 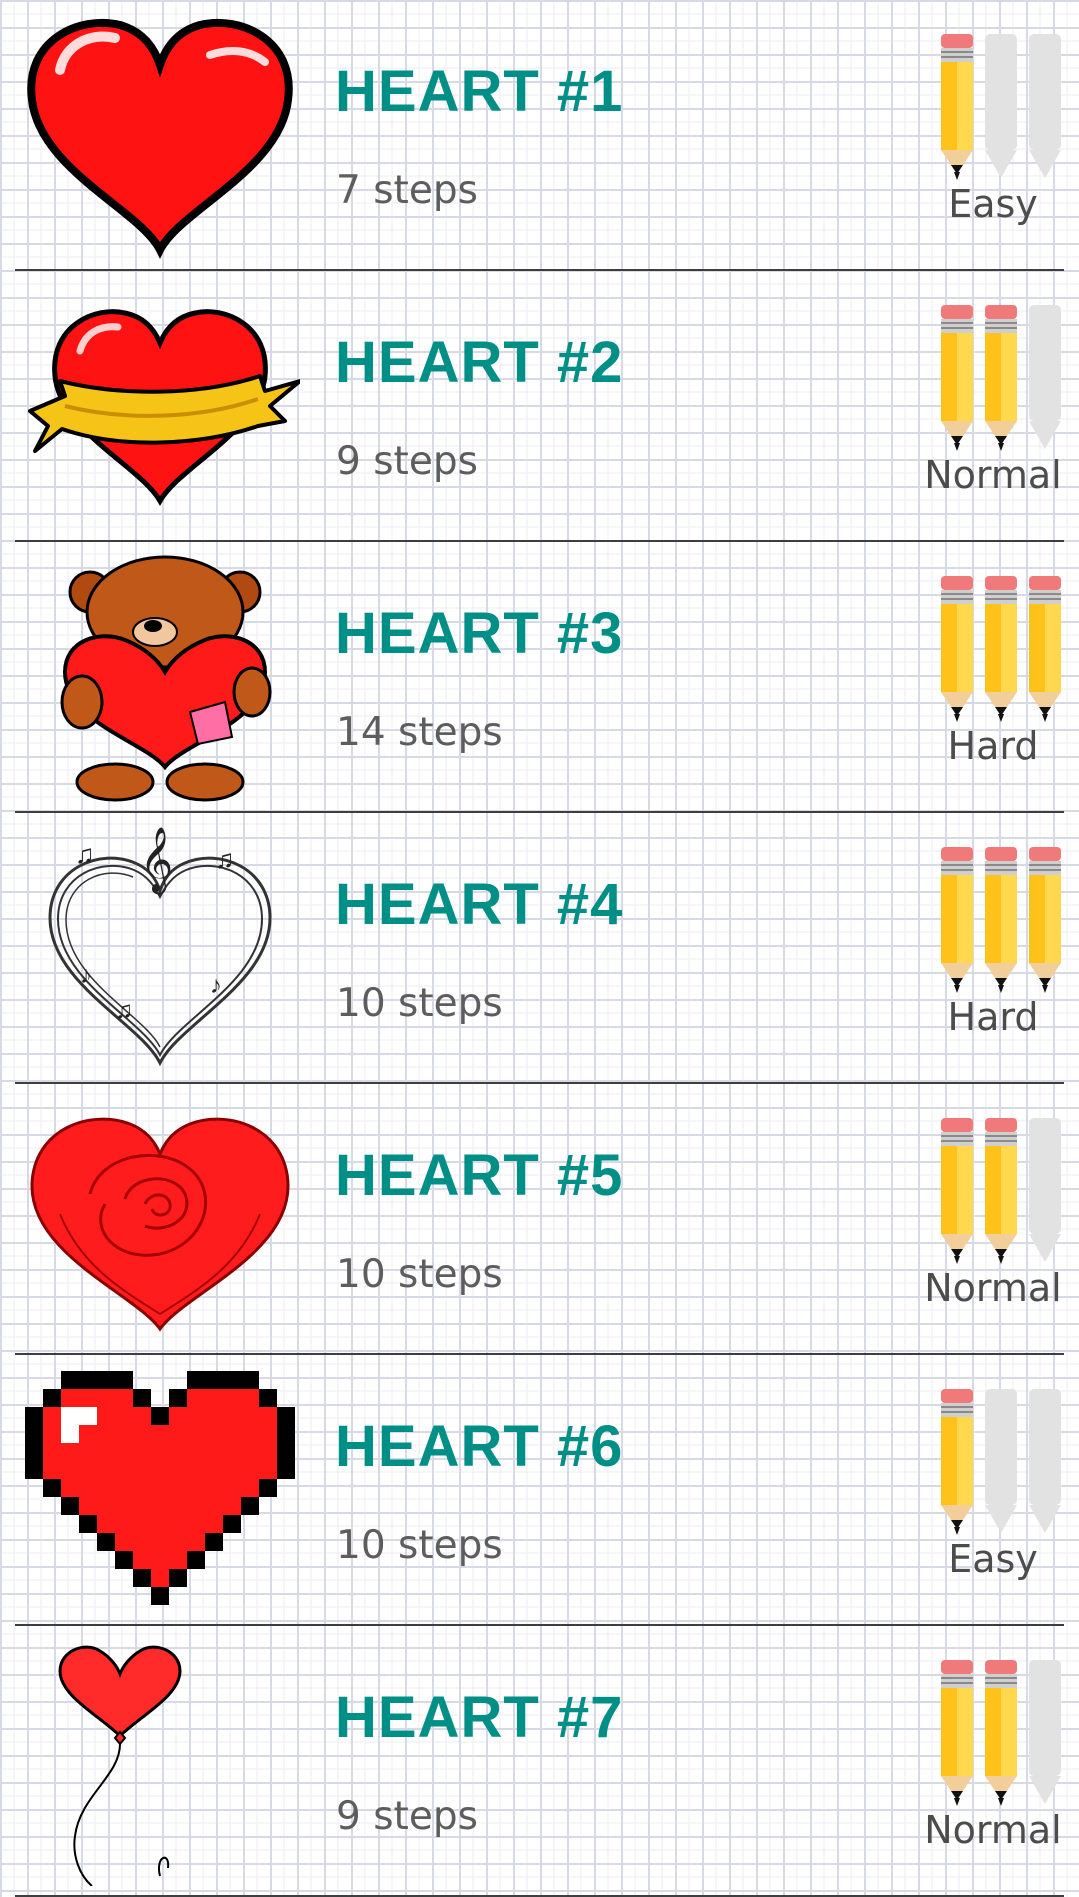 What do you see at coordinates (479, 91) in the screenshot?
I see `item-title: HEART #1` at bounding box center [479, 91].